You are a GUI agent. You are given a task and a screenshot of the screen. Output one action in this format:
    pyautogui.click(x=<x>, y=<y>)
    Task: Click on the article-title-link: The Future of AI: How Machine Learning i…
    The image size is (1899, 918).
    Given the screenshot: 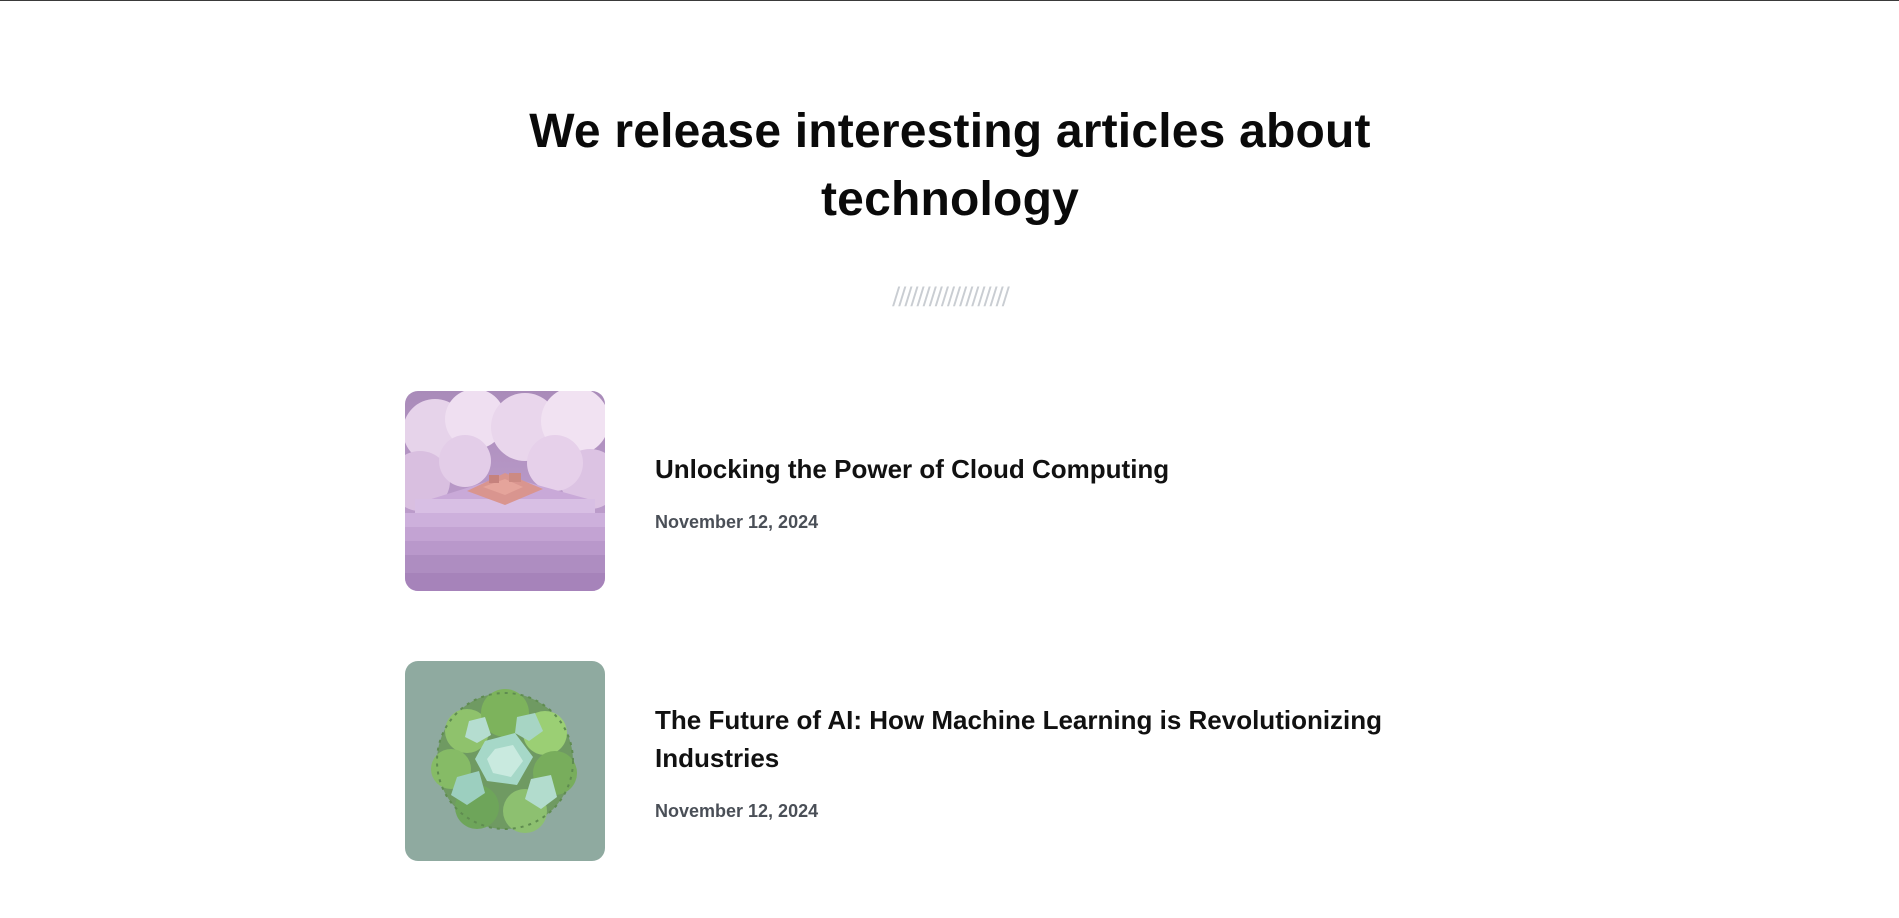 What is the action you would take?
    pyautogui.click(x=1035, y=739)
    